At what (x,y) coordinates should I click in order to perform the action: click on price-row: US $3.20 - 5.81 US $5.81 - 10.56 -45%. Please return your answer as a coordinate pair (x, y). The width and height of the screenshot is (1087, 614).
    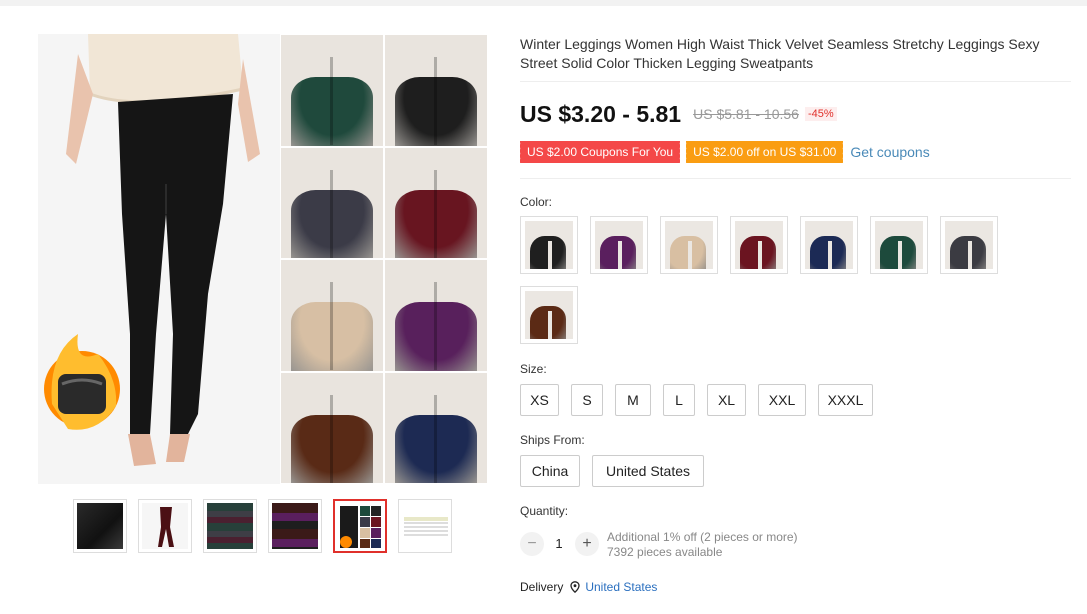
    Looking at the image, I should click on (678, 114).